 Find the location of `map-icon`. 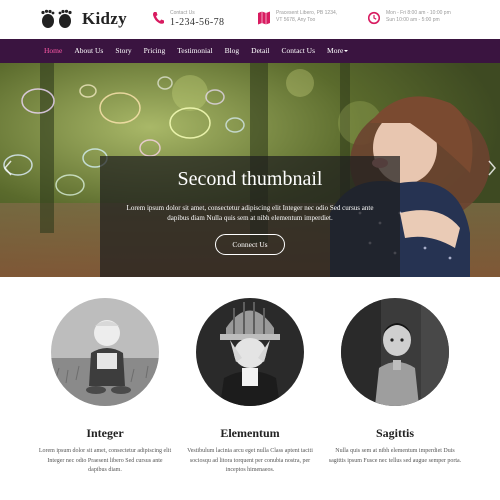

map-icon is located at coordinates (264, 18).